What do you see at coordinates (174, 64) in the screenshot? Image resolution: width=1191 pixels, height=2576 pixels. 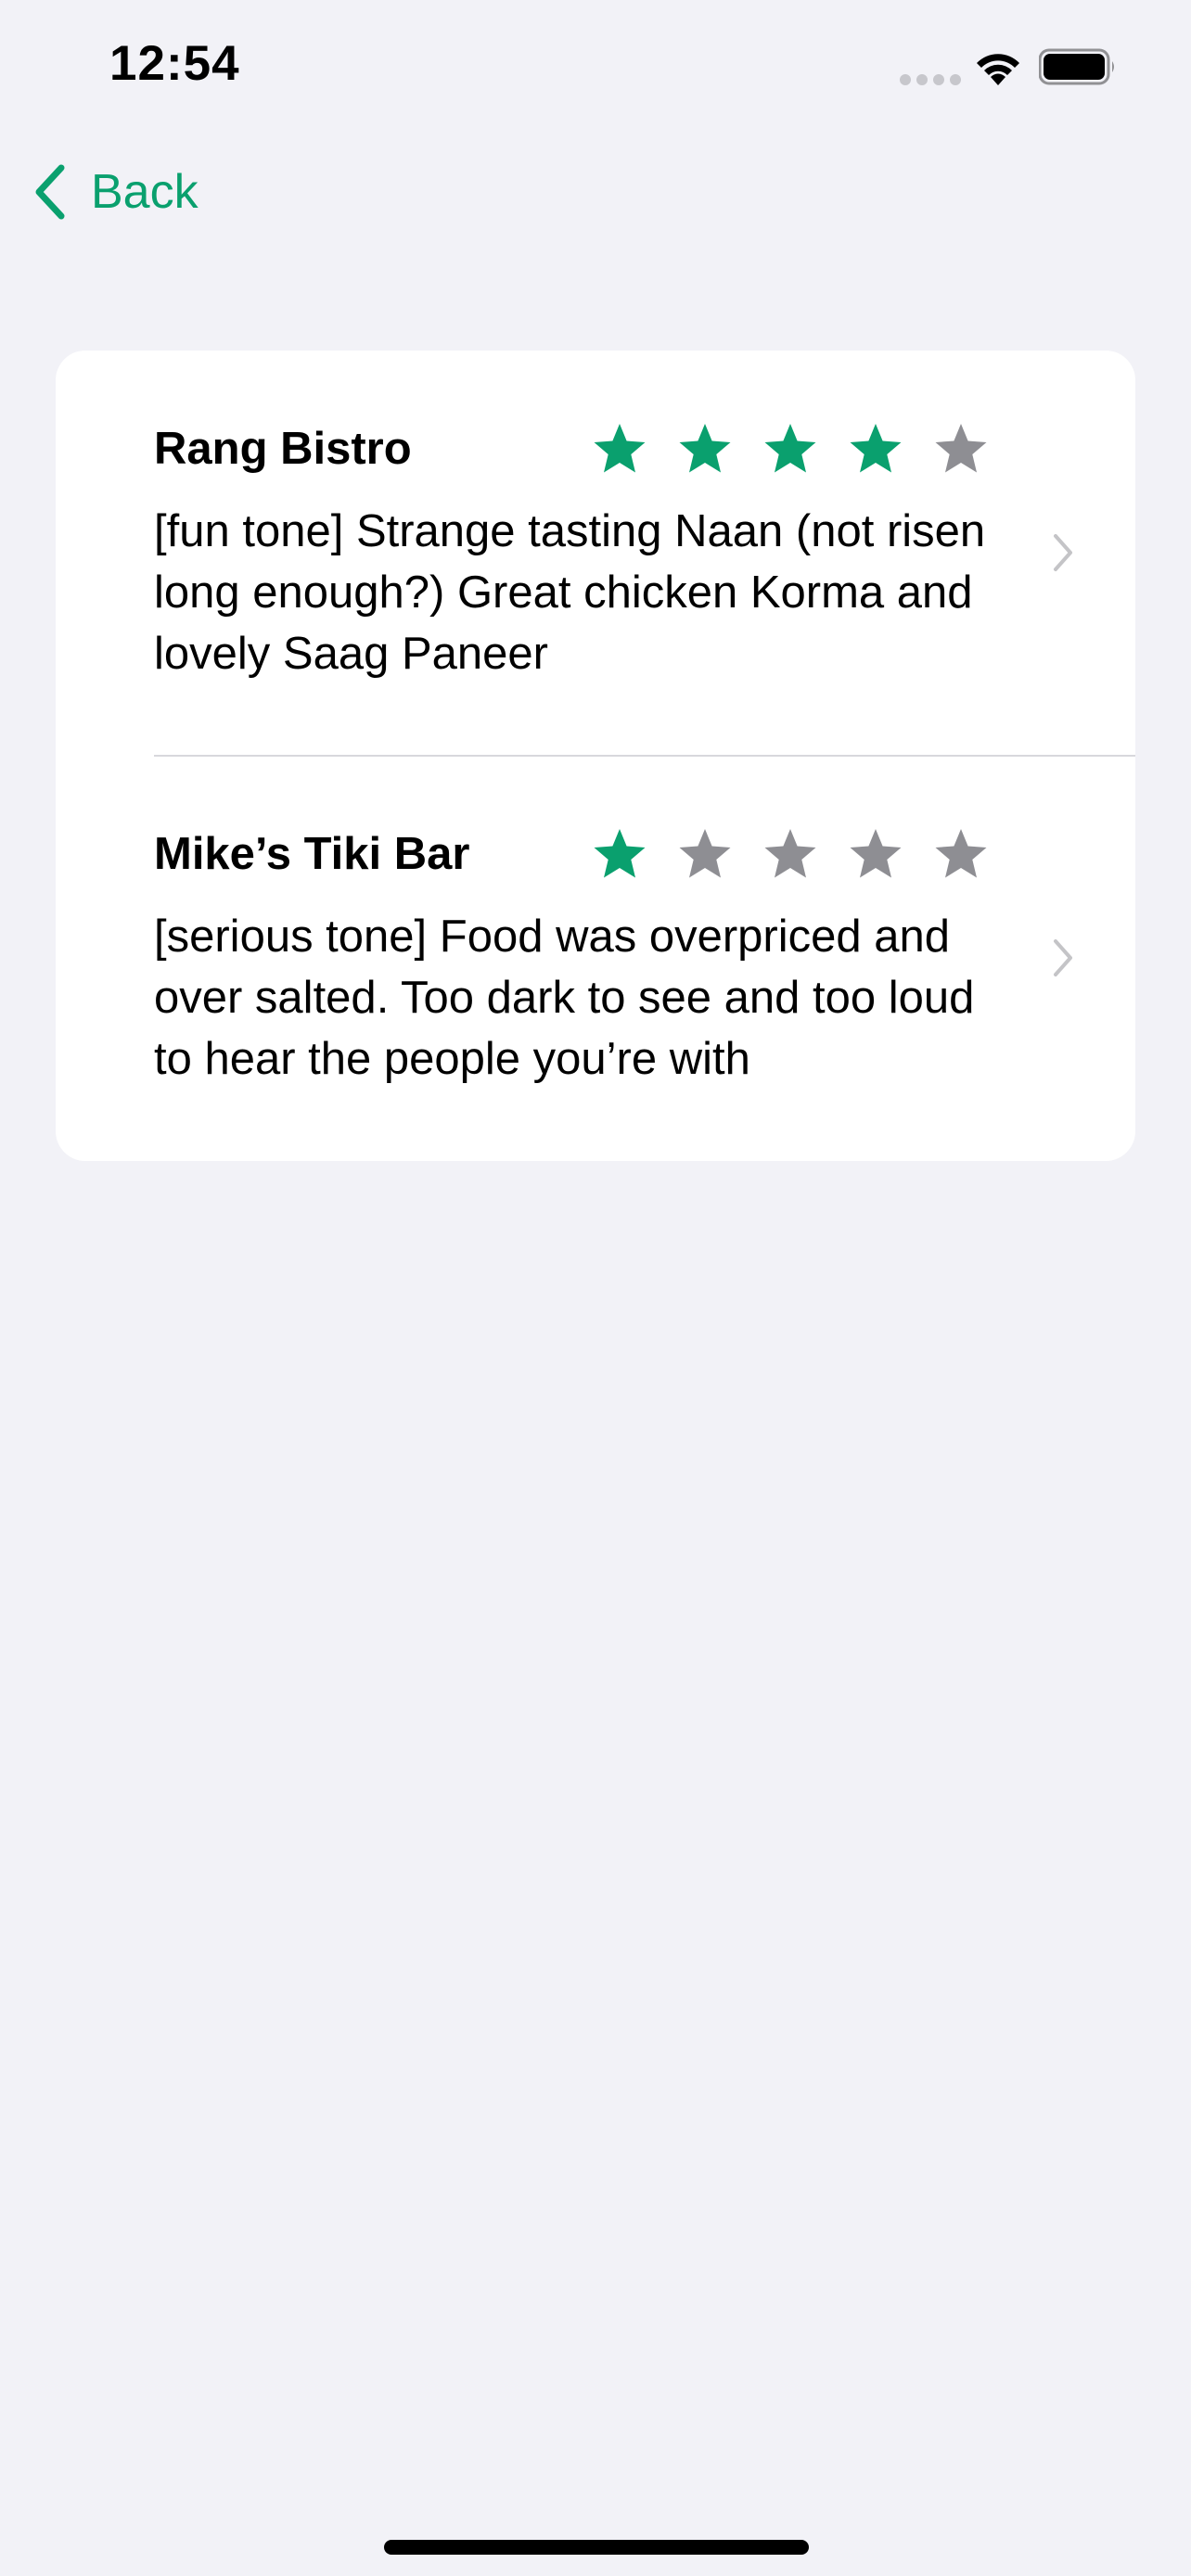 I see `status-time: 12:54` at bounding box center [174, 64].